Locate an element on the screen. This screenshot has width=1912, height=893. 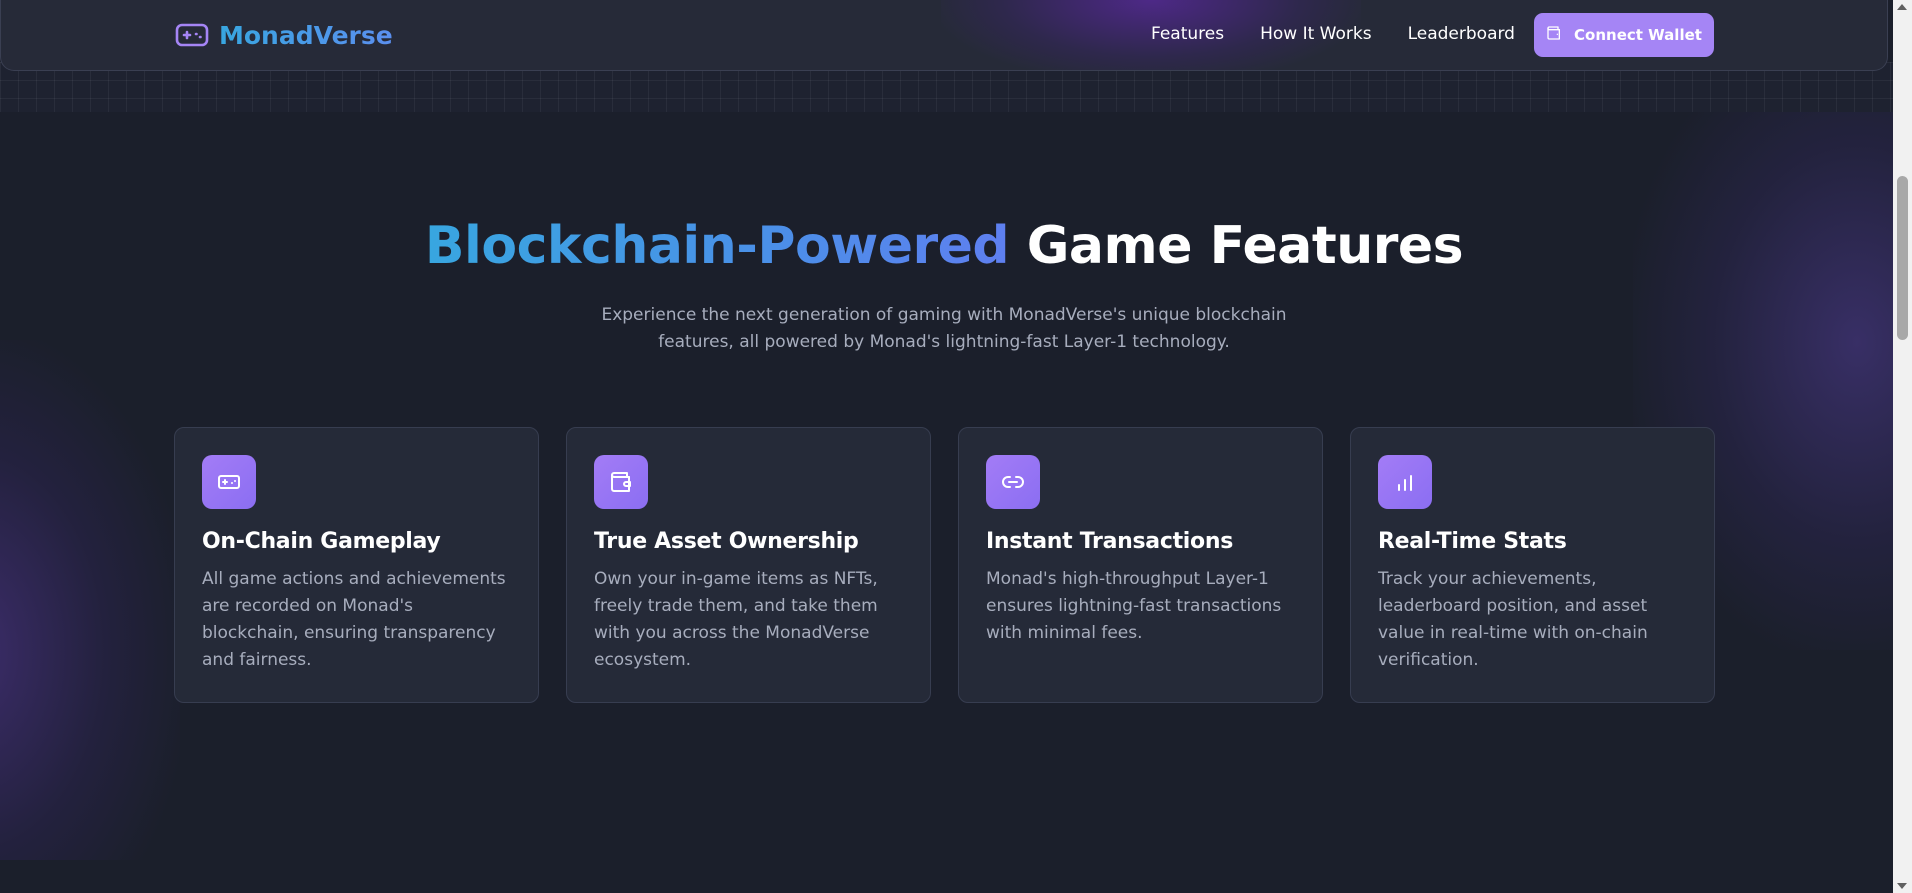
feature-title: True Asset Ownership is located at coordinates (726, 541).